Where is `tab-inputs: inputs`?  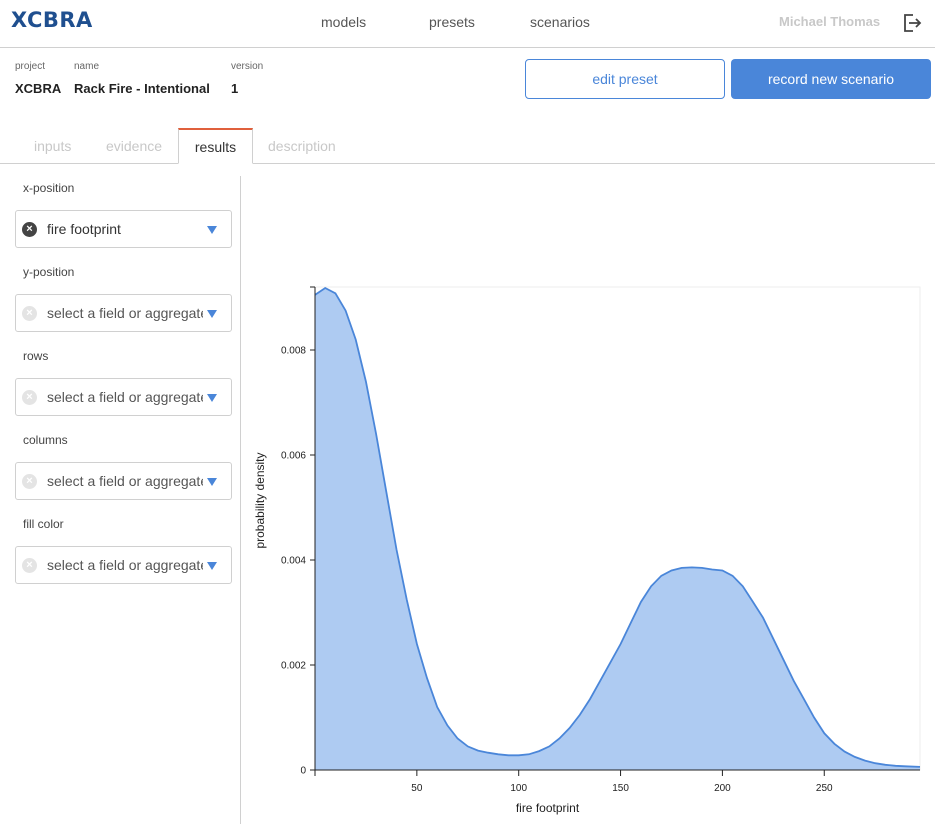 tab-inputs: inputs is located at coordinates (52, 146).